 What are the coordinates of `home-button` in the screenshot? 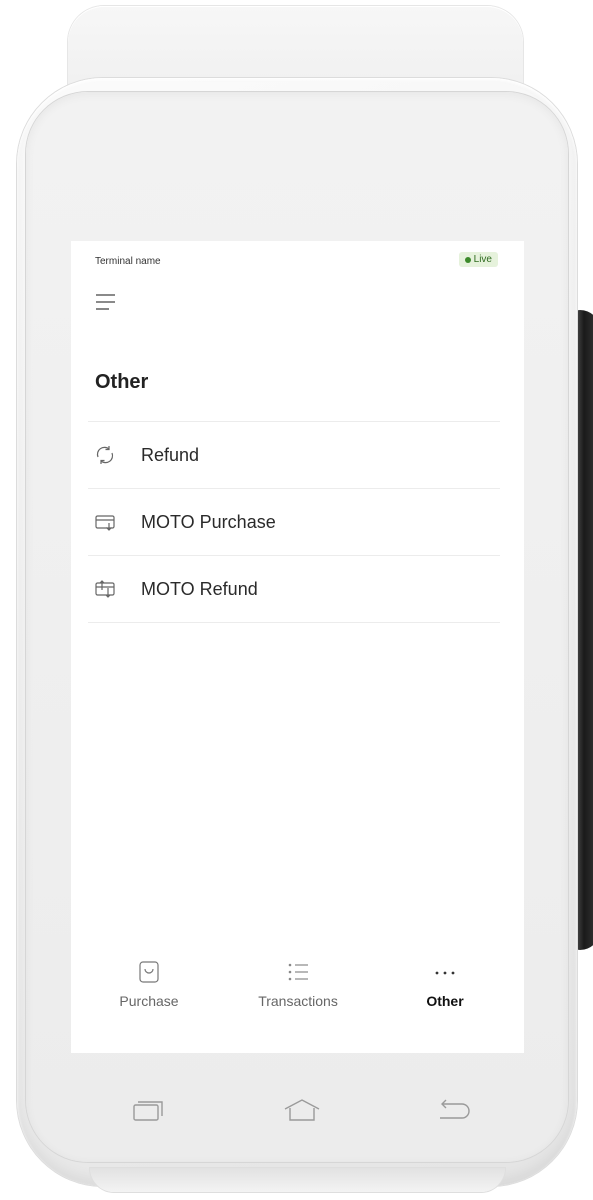 It's located at (302, 1110).